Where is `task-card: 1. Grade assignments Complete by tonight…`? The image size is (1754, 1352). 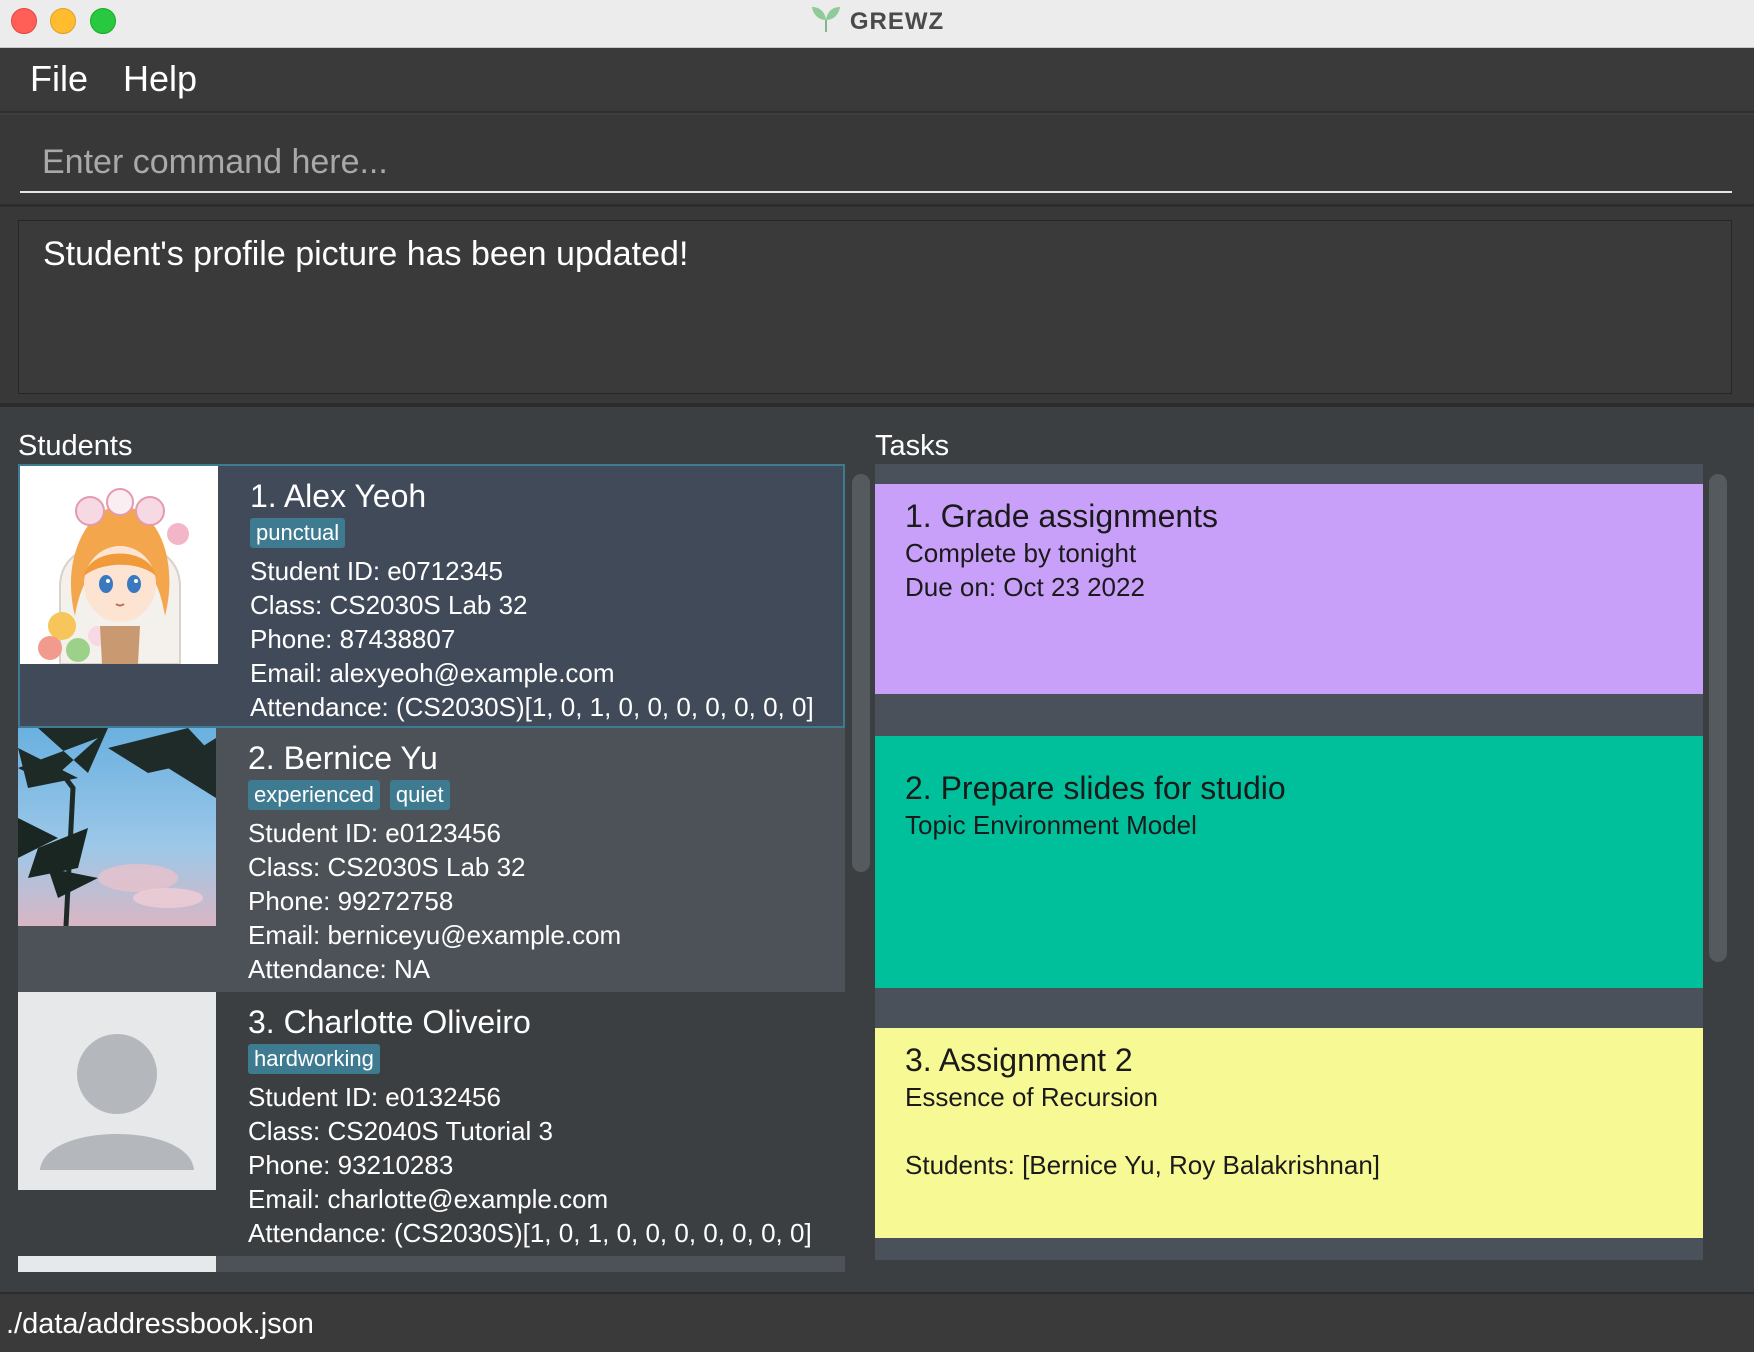
task-card: 1. Grade assignments Complete by tonight… is located at coordinates (1289, 589).